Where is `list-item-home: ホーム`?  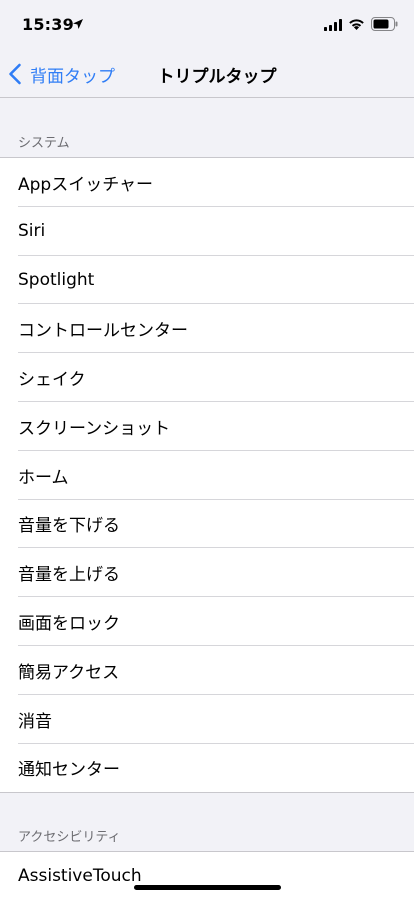 list-item-home: ホーム is located at coordinates (207, 475).